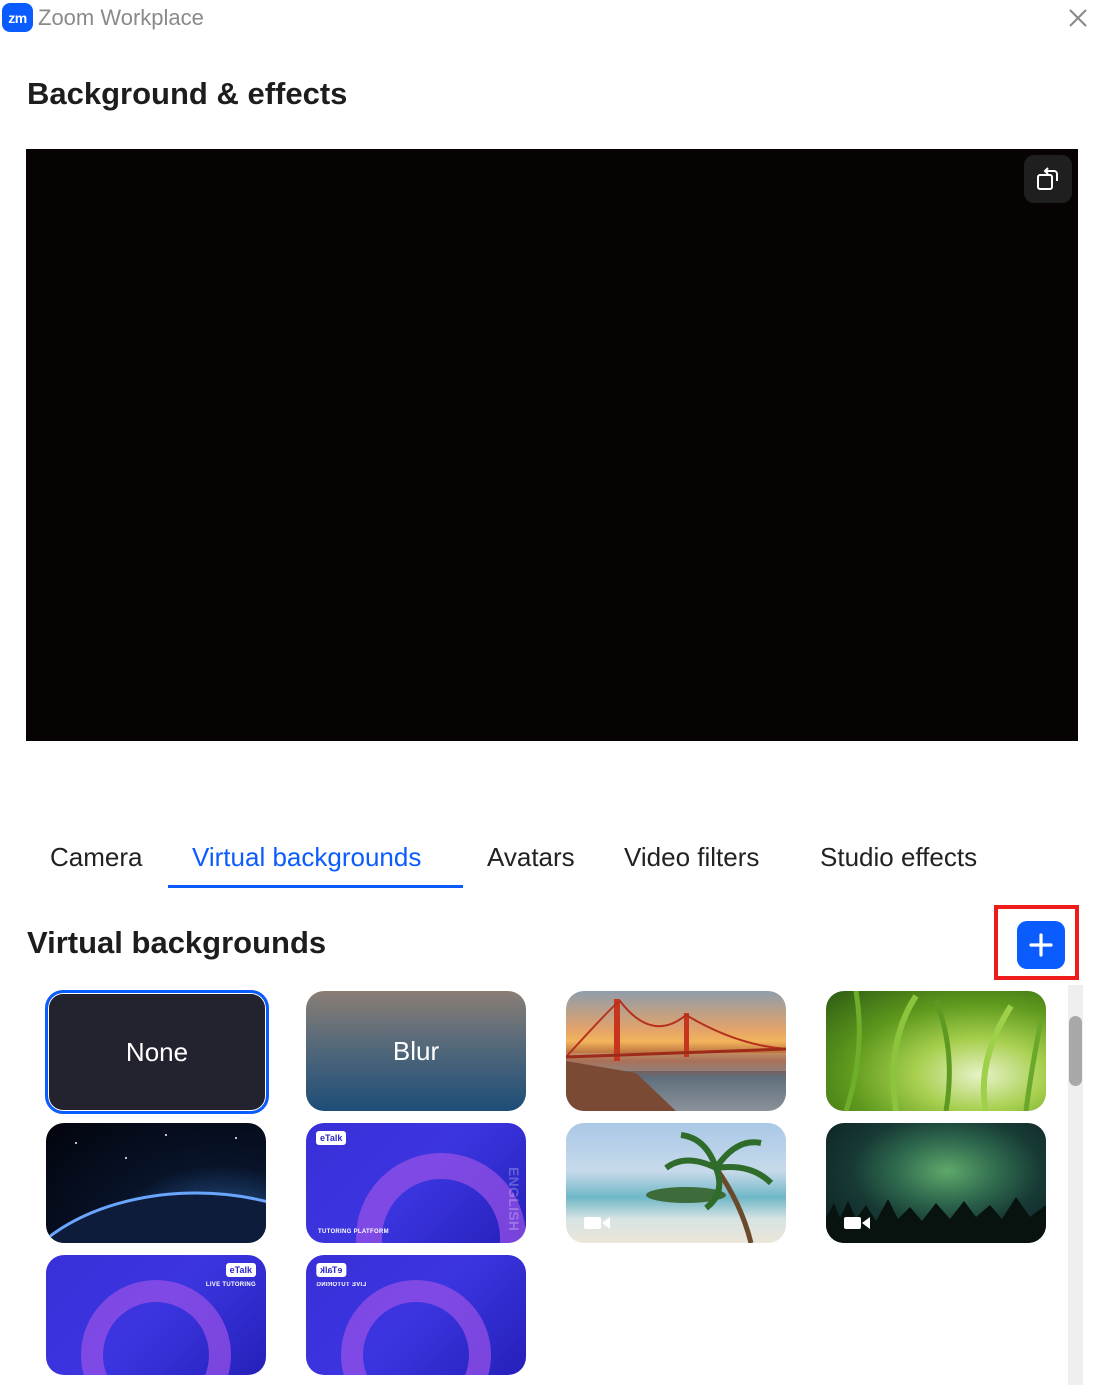 The image size is (1108, 1385). I want to click on page-title: Background & effects, so click(187, 93).